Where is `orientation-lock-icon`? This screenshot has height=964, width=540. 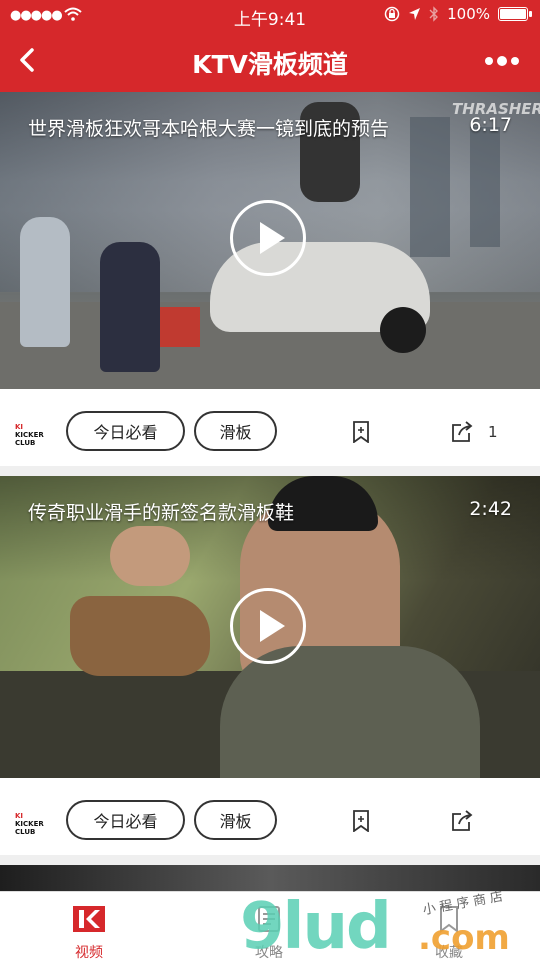
orientation-lock-icon is located at coordinates (392, 14).